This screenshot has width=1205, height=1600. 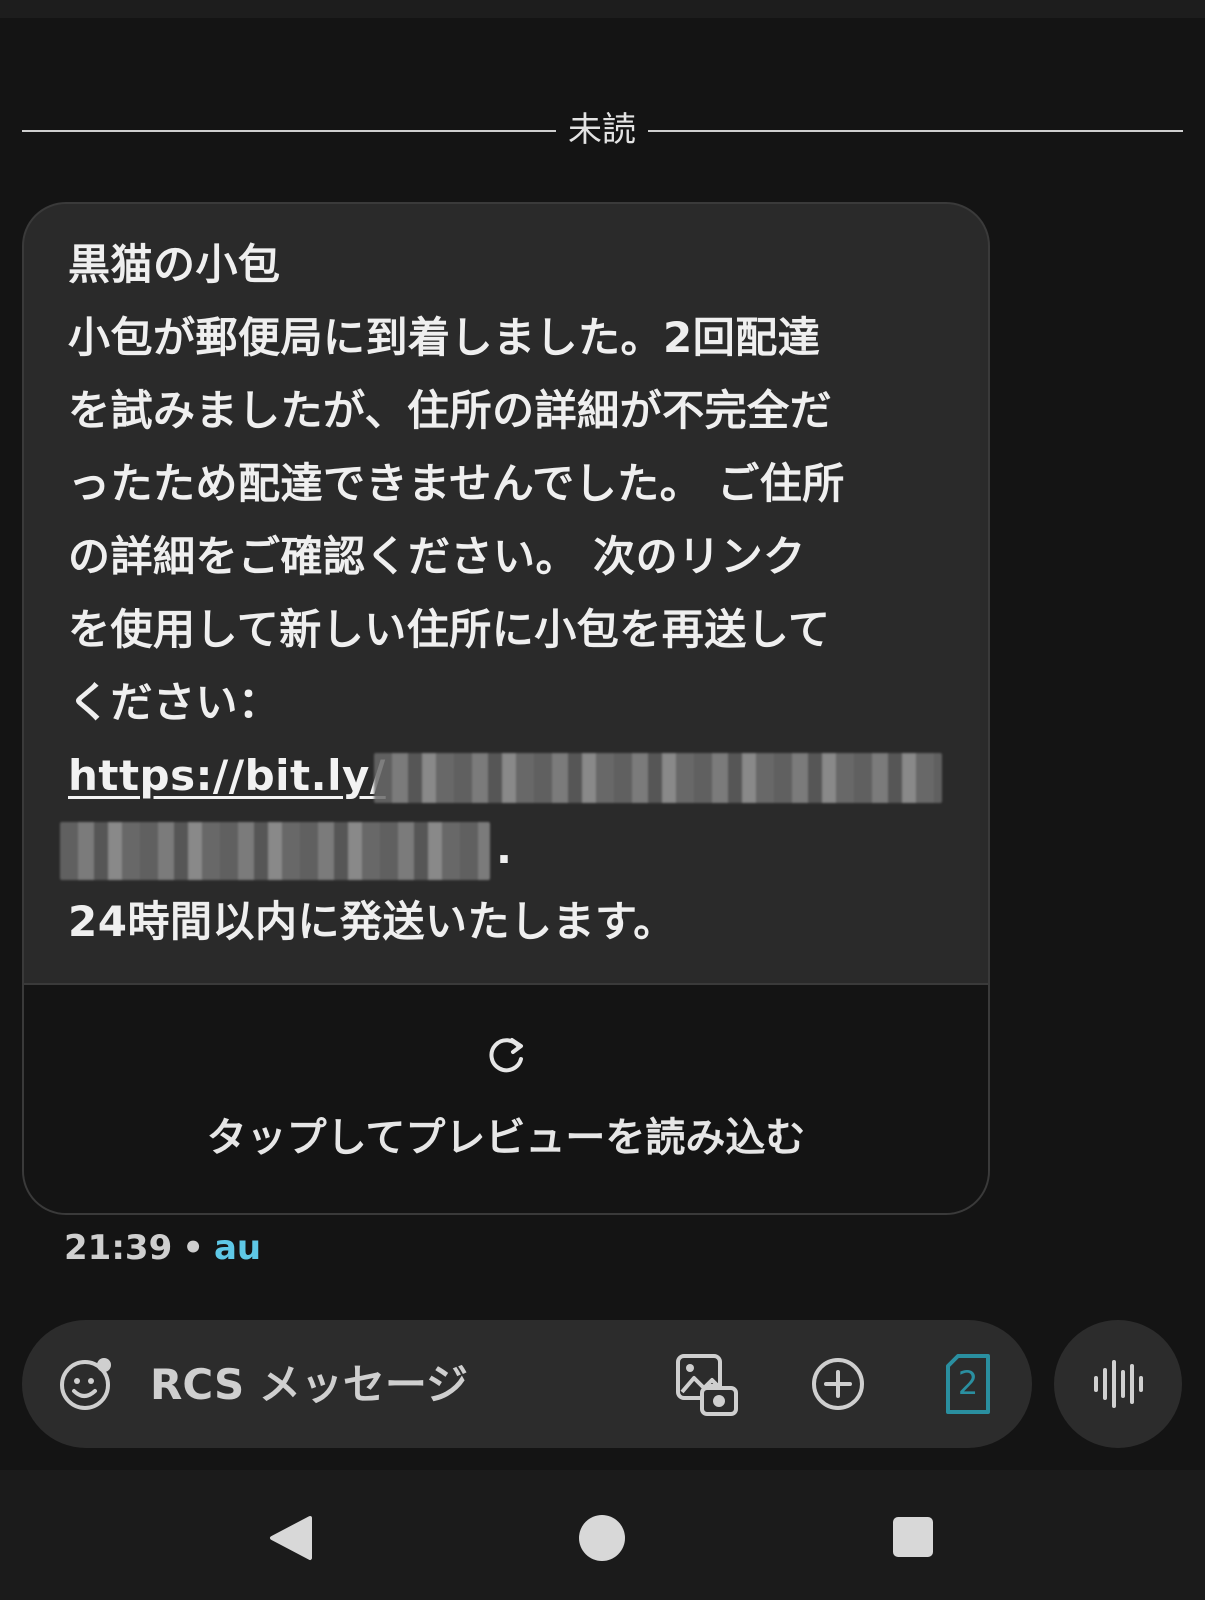 What do you see at coordinates (372, 921) in the screenshot?
I see `message-line: 24時間以内に発送いたします。` at bounding box center [372, 921].